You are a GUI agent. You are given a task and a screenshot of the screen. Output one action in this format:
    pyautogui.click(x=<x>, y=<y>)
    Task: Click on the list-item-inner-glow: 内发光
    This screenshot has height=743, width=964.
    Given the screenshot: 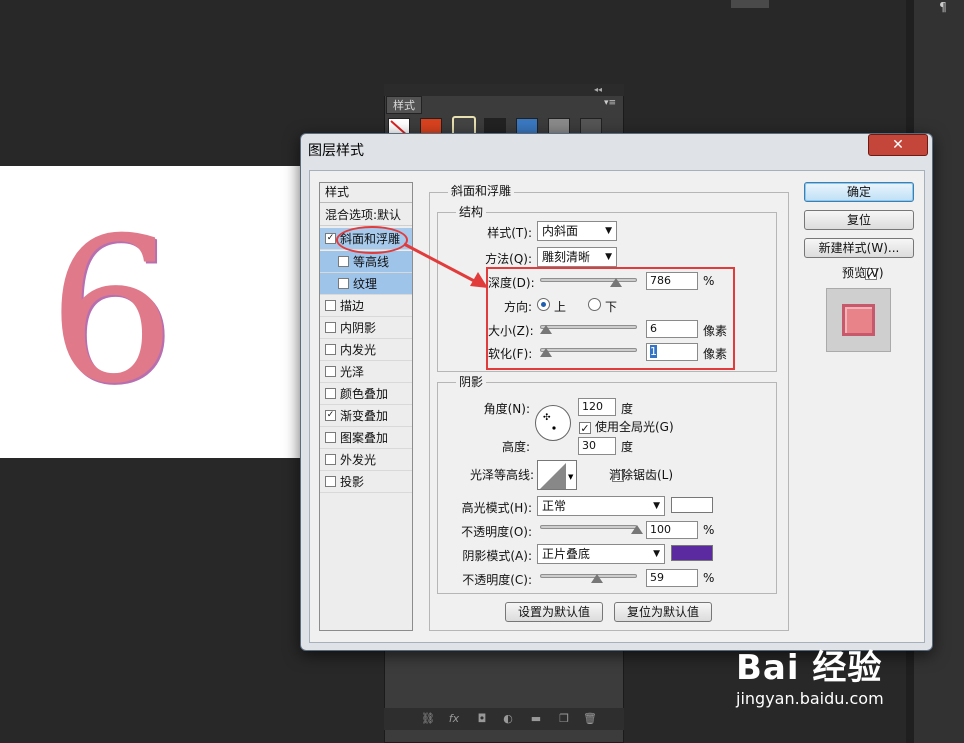 What is the action you would take?
    pyautogui.click(x=366, y=350)
    